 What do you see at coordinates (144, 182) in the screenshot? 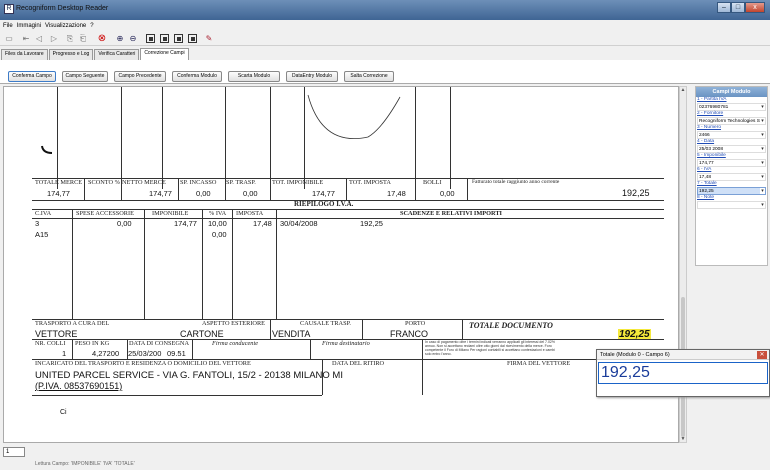
I see `label-netto-merce: NETTO MERCE` at bounding box center [144, 182].